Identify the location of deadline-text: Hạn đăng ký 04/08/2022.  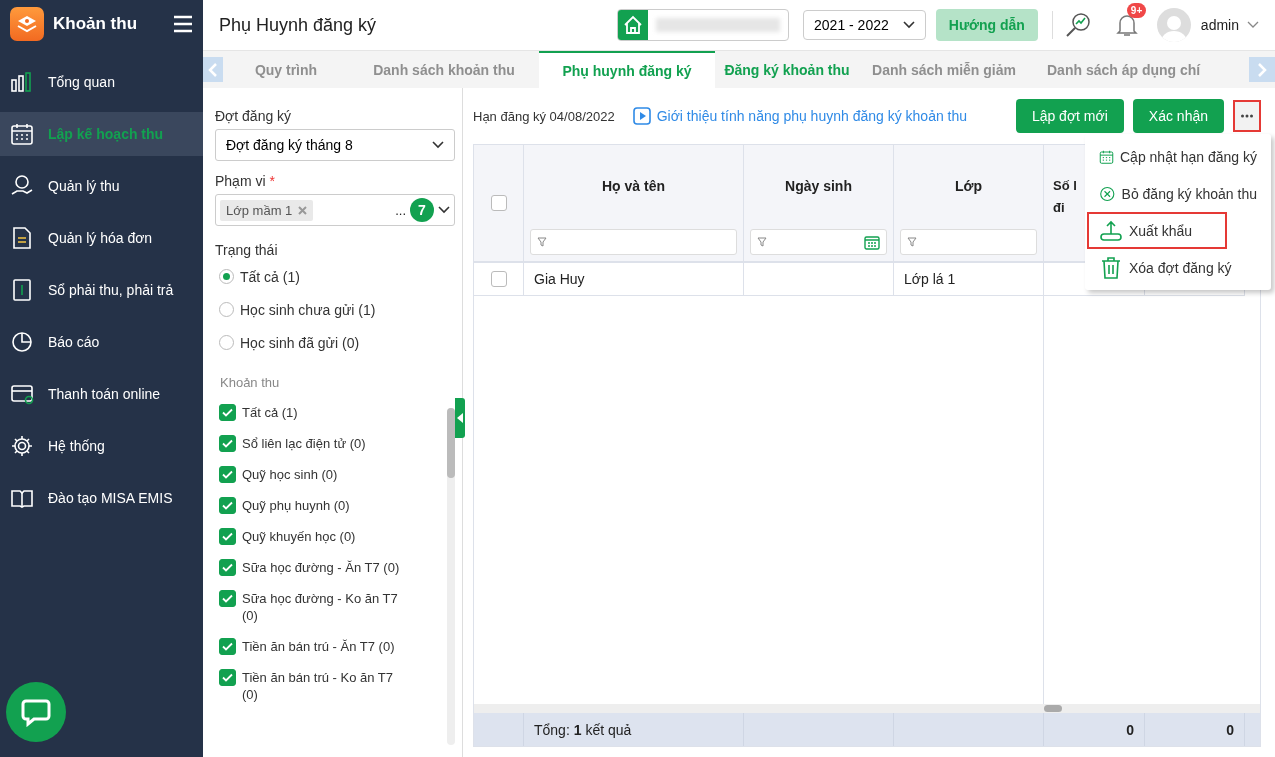
(544, 116).